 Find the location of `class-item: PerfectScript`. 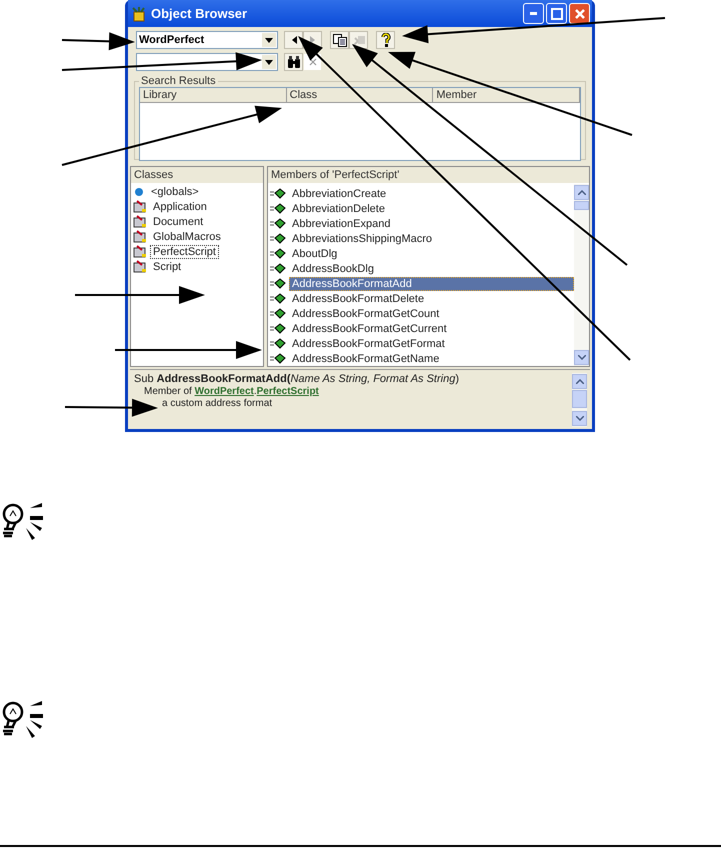

class-item: PerfectScript is located at coordinates (197, 251).